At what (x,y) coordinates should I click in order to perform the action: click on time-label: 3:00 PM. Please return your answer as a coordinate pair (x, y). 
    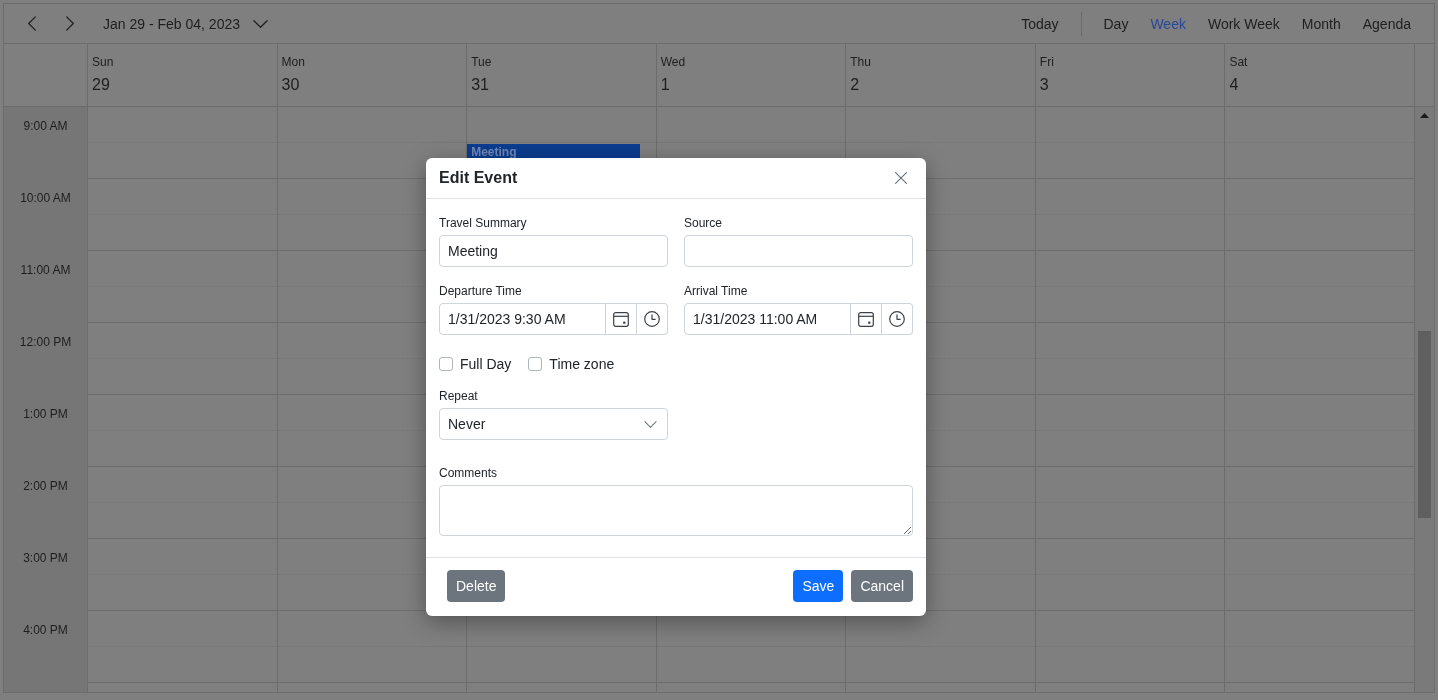
    Looking at the image, I should click on (45, 558).